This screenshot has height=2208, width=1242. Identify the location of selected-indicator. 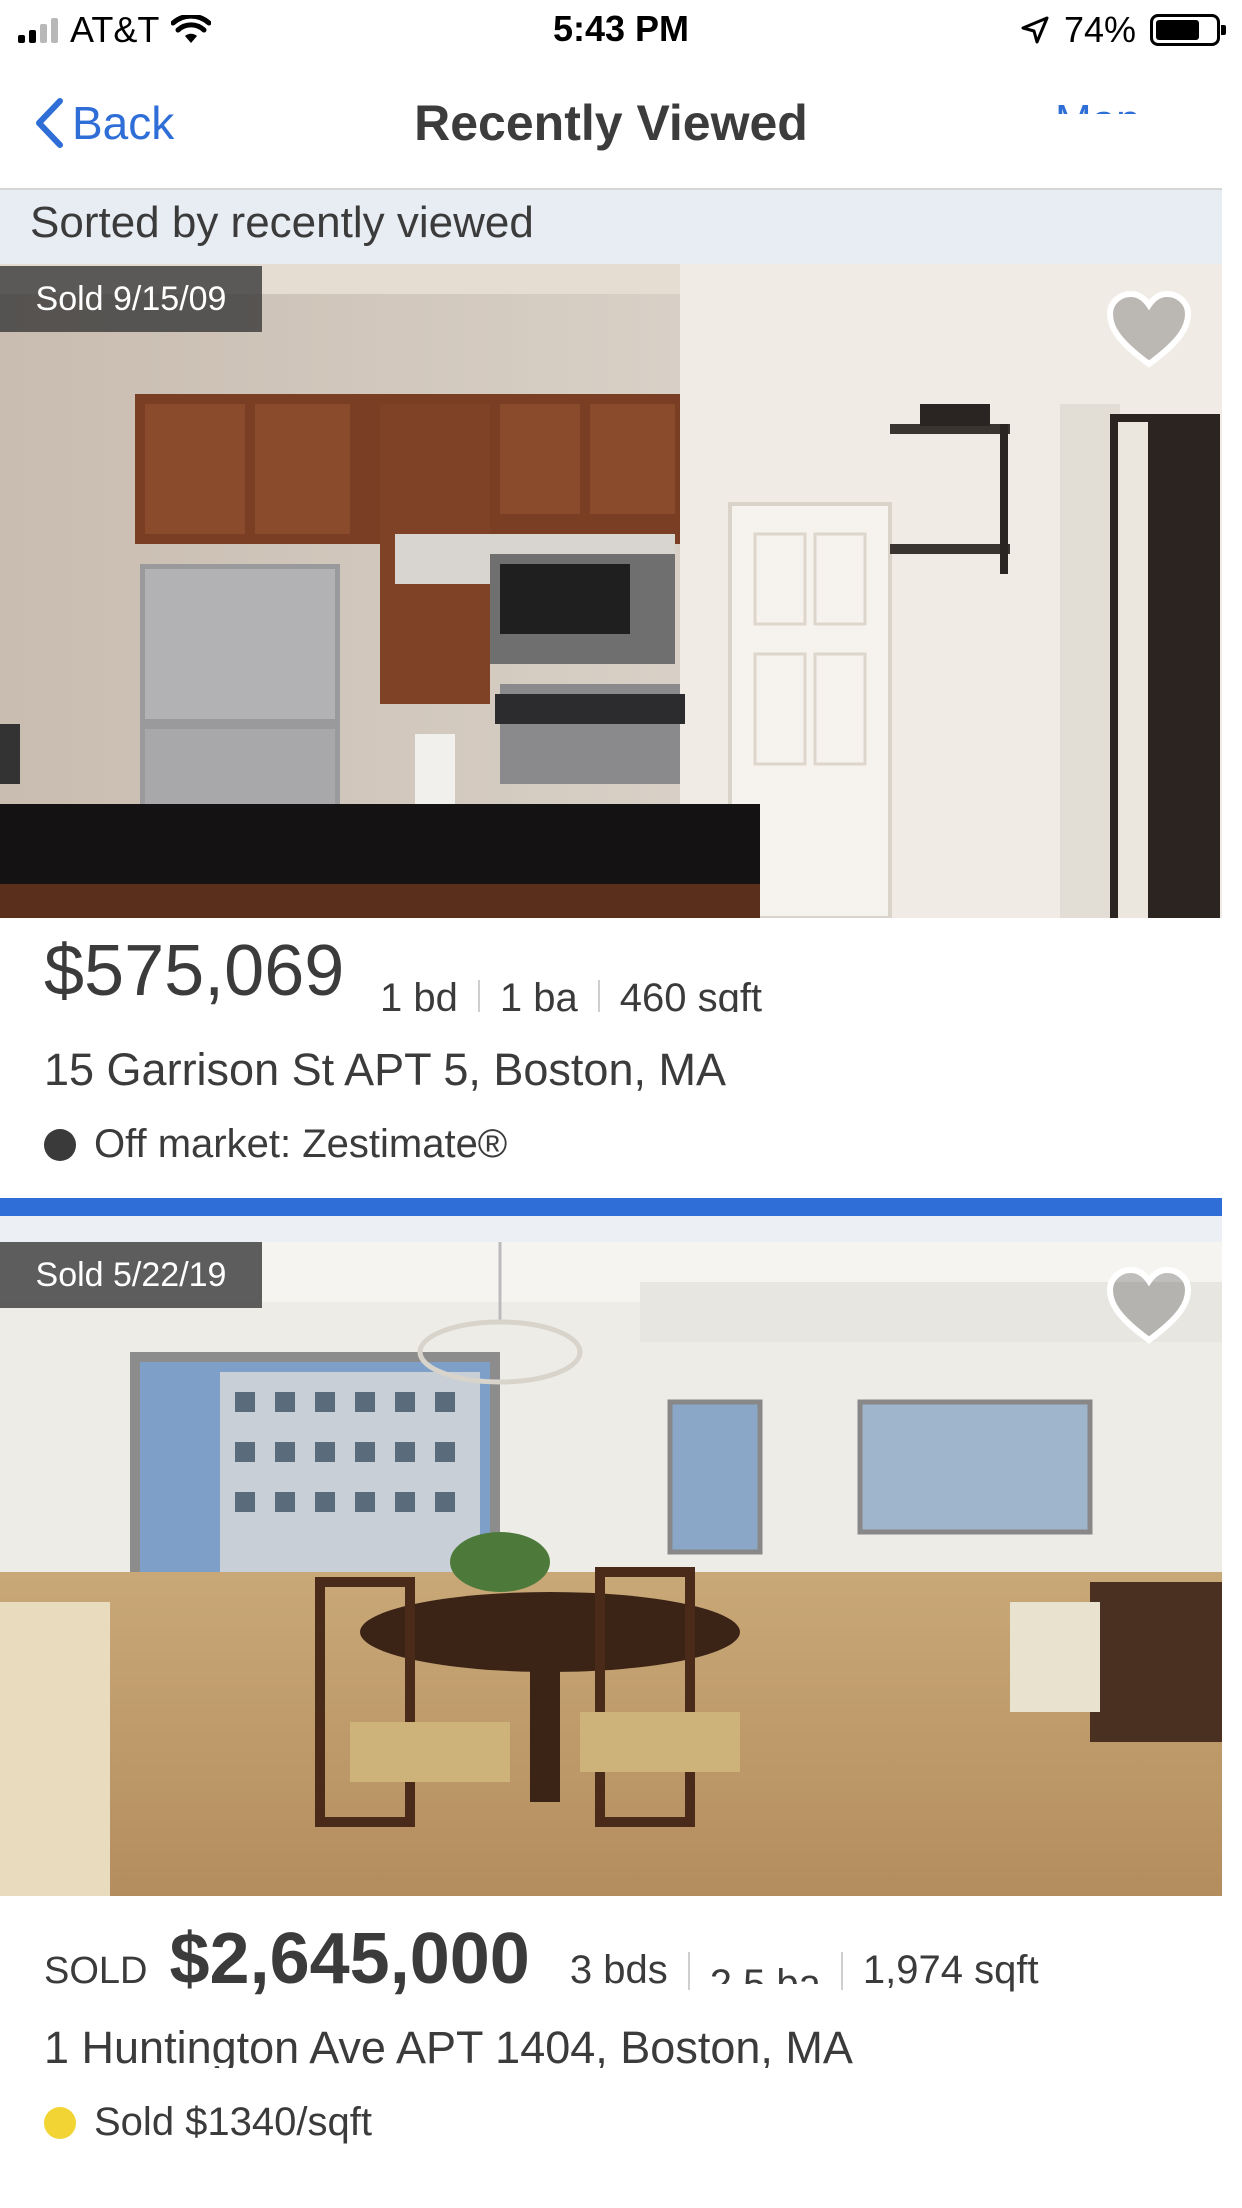
(611, 1207).